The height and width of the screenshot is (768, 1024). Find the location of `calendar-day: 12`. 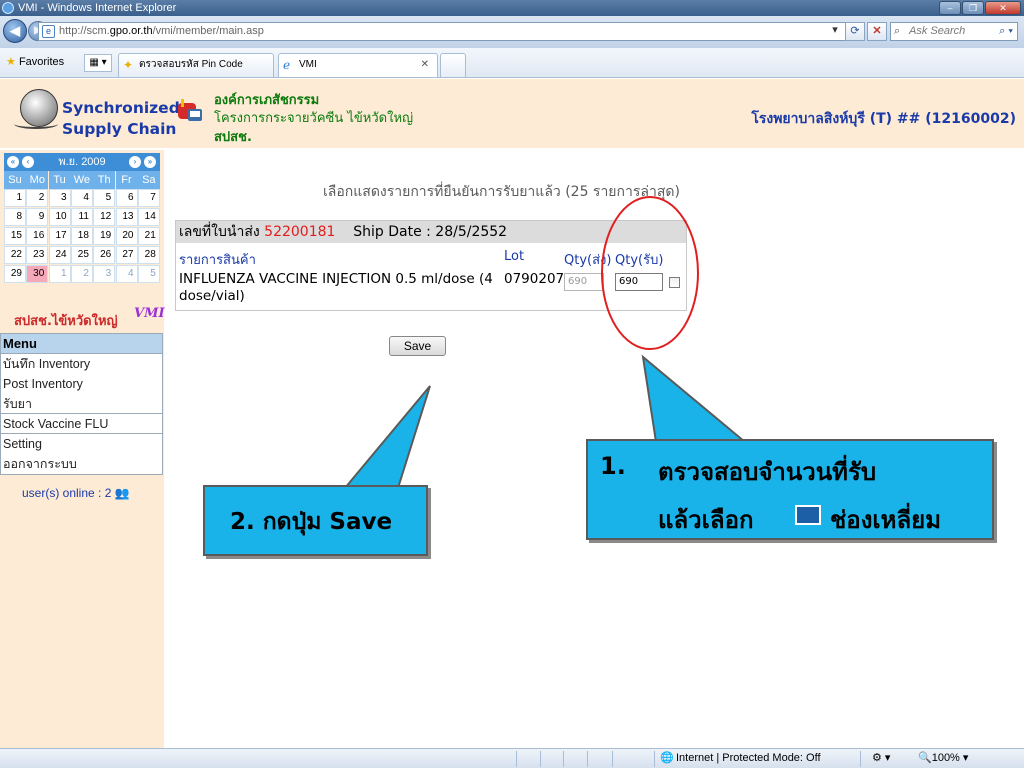

calendar-day: 12 is located at coordinates (104, 217).